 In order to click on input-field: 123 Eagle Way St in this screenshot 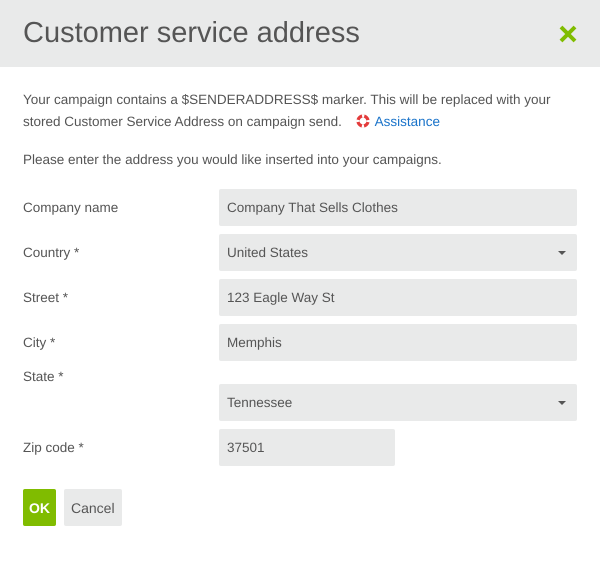, I will do `click(398, 297)`.